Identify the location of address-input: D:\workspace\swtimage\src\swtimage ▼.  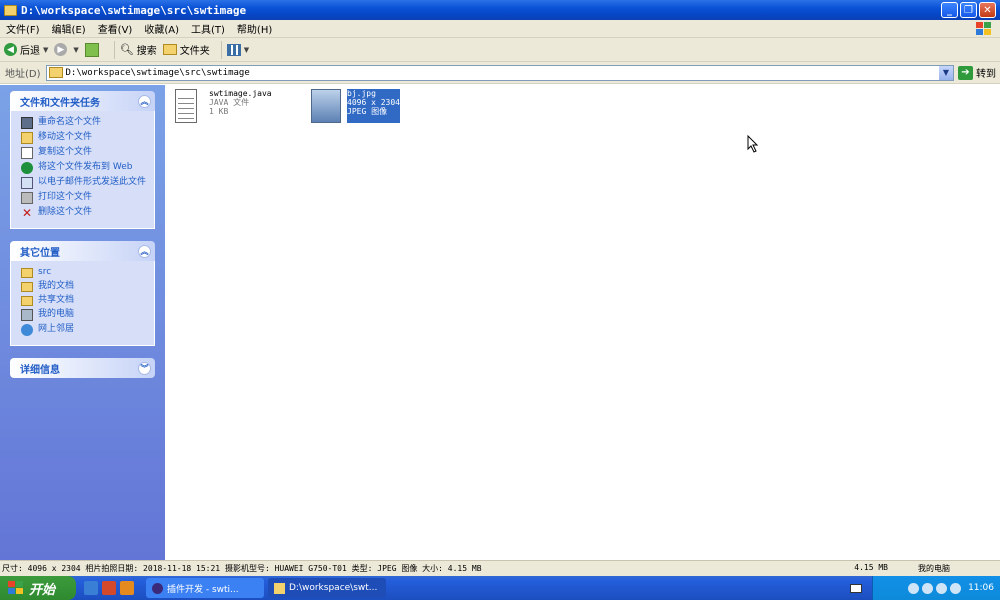
(499, 72).